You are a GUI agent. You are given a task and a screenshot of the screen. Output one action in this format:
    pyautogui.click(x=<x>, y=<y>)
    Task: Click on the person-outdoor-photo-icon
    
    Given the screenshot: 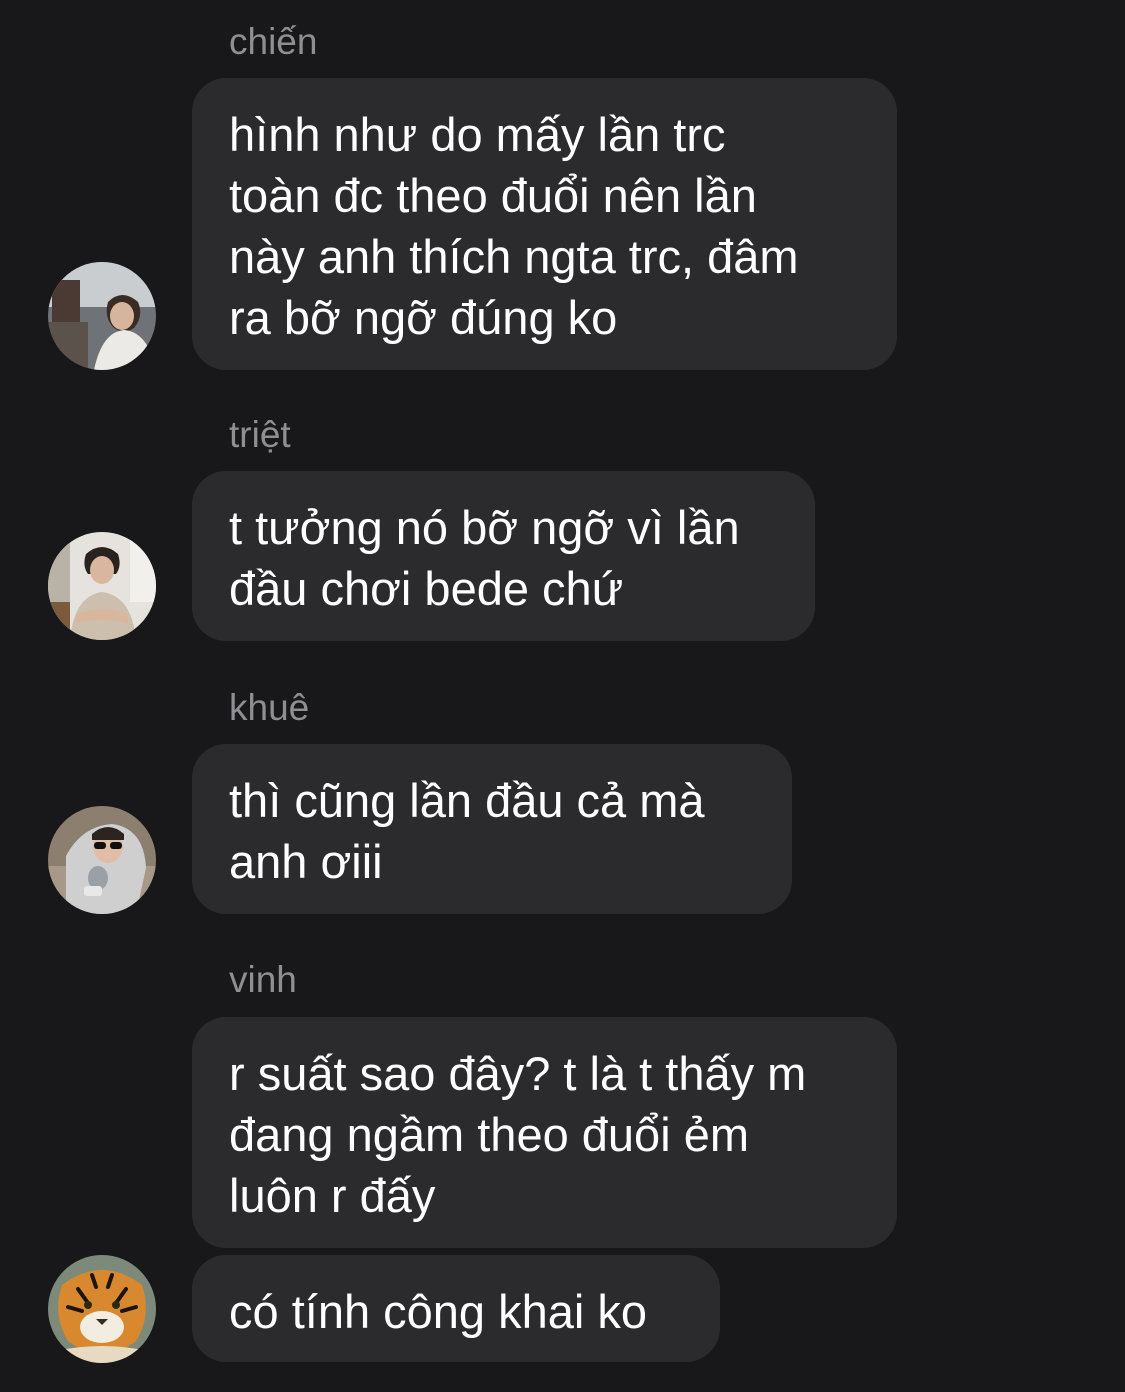 What is the action you would take?
    pyautogui.click(x=102, y=316)
    